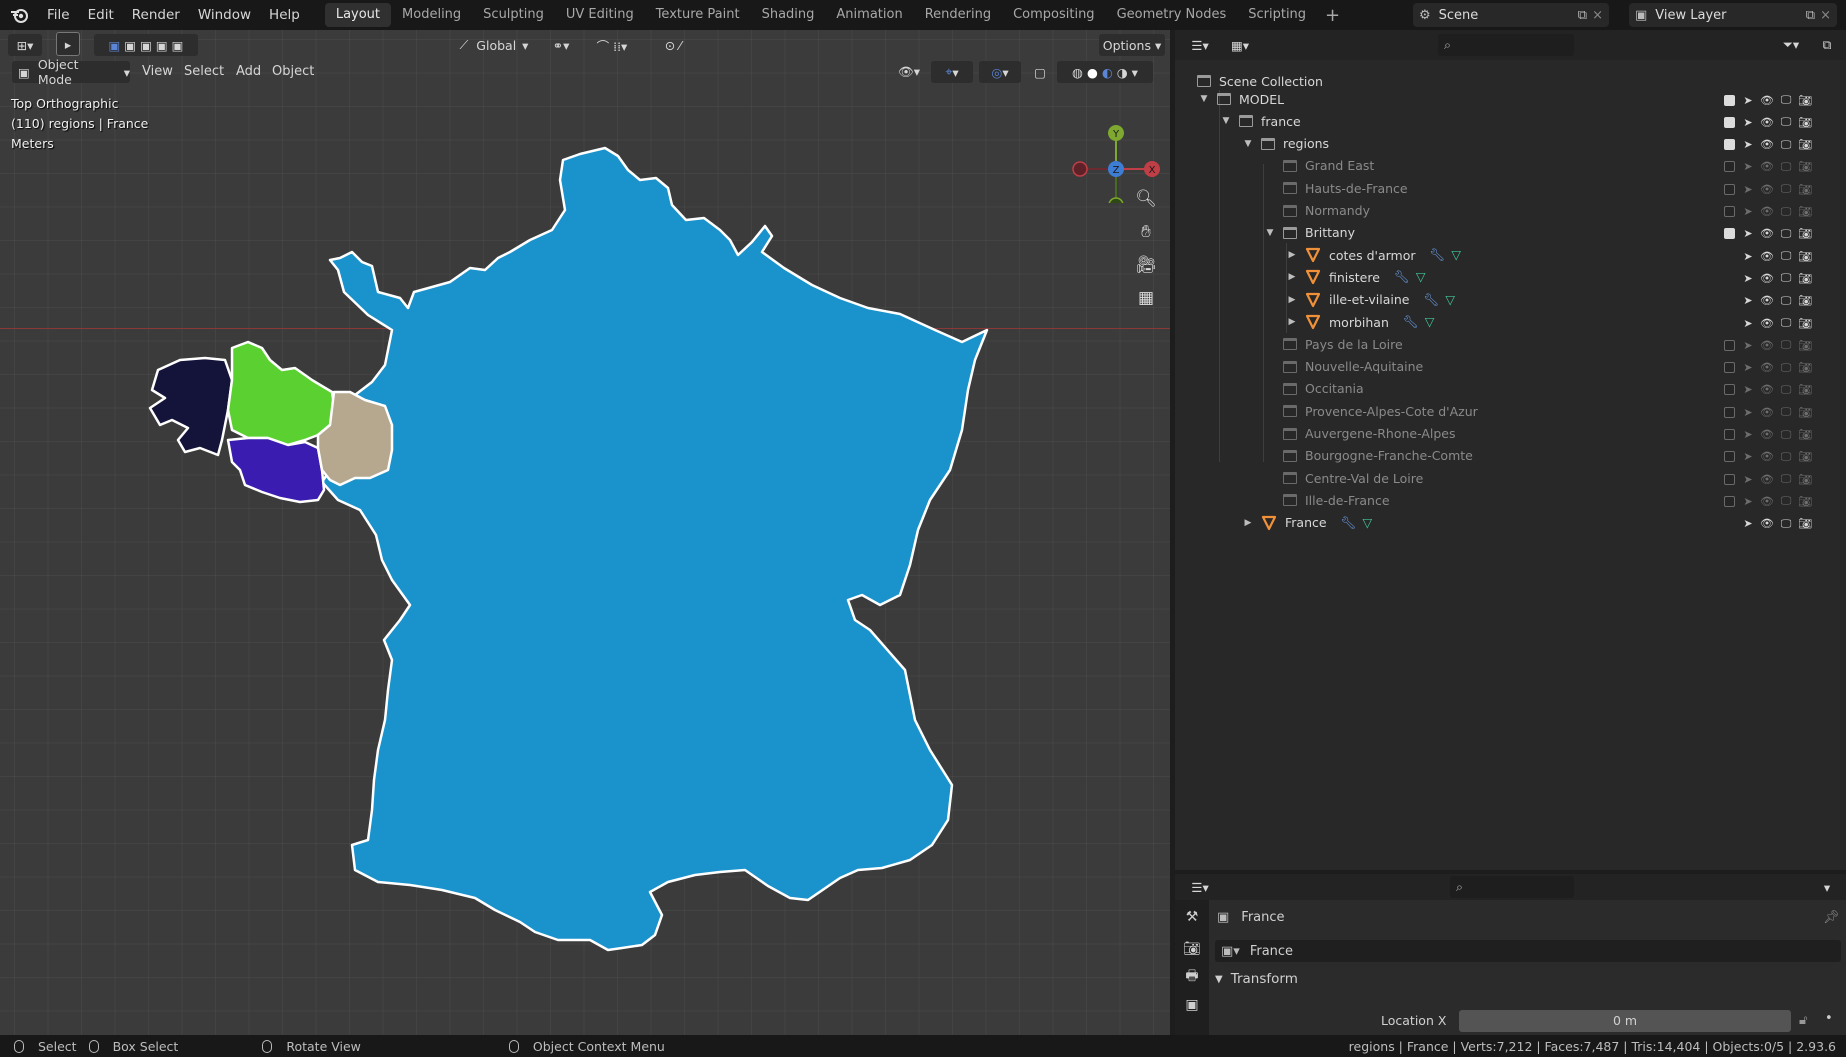  What do you see at coordinates (191, 406) in the screenshot?
I see `finistere-region-mesh` at bounding box center [191, 406].